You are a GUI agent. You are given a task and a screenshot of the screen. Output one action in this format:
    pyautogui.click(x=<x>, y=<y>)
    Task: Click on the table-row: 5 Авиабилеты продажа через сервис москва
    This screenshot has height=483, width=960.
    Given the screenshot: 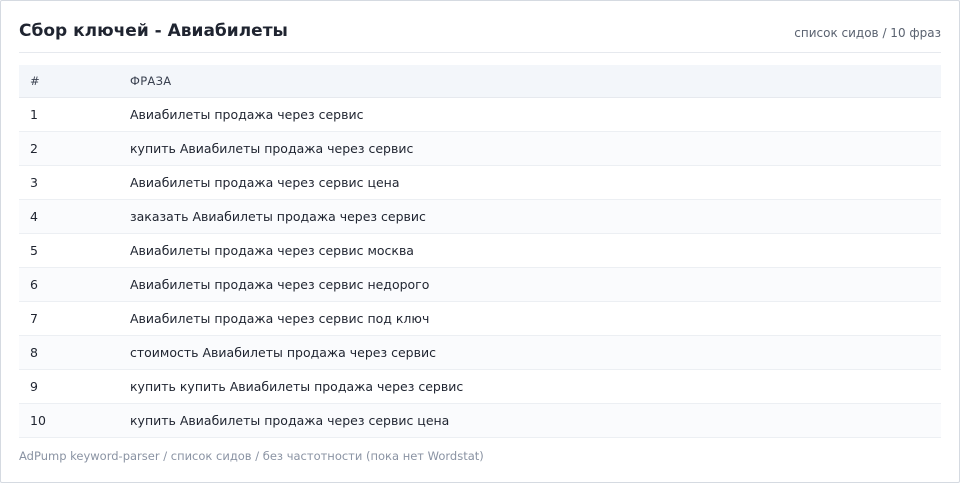 What is the action you would take?
    pyautogui.click(x=480, y=250)
    